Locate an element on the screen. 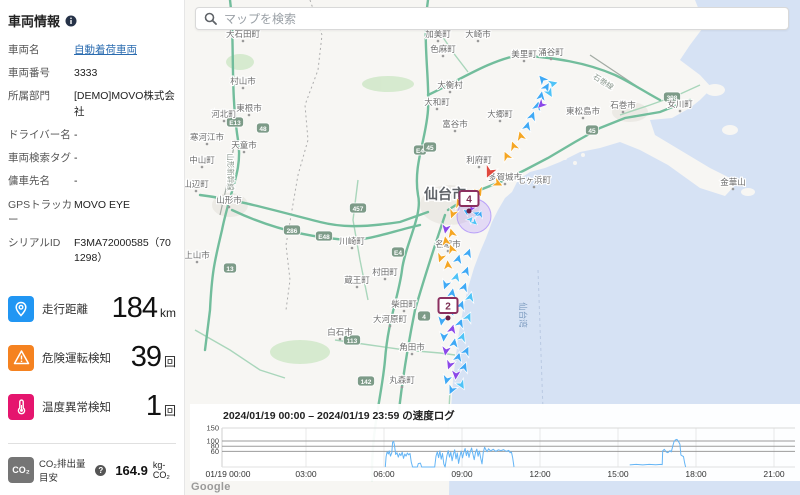 The image size is (800, 495). x-tick-label: 12:00 is located at coordinates (540, 474).